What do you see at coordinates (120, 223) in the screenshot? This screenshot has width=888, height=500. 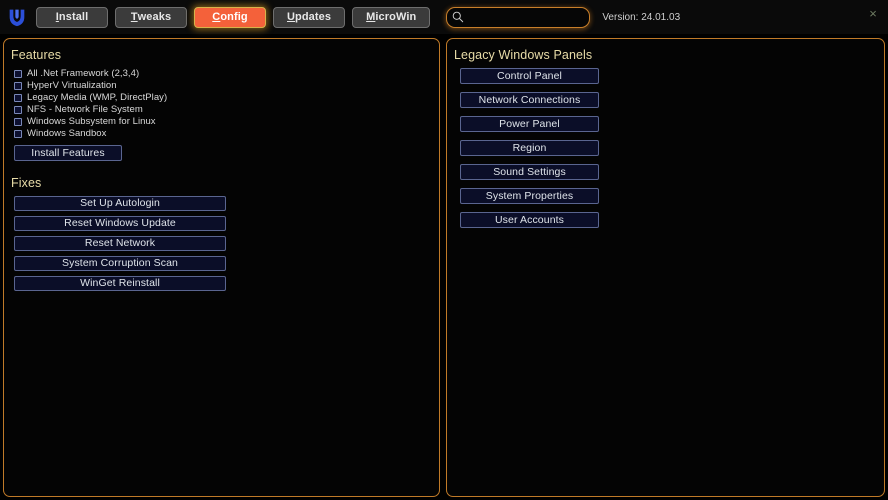 I see `reset-windows-update-button: Reset Windows Update` at bounding box center [120, 223].